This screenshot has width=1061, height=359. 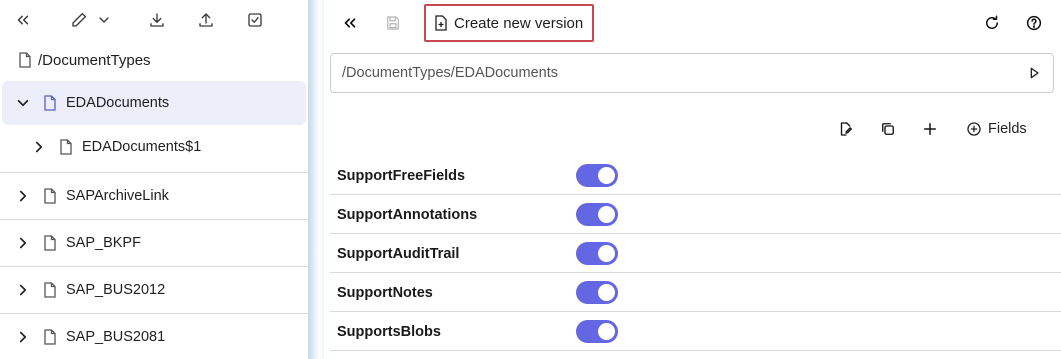 What do you see at coordinates (846, 129) in the screenshot?
I see `edit-doc-icon` at bounding box center [846, 129].